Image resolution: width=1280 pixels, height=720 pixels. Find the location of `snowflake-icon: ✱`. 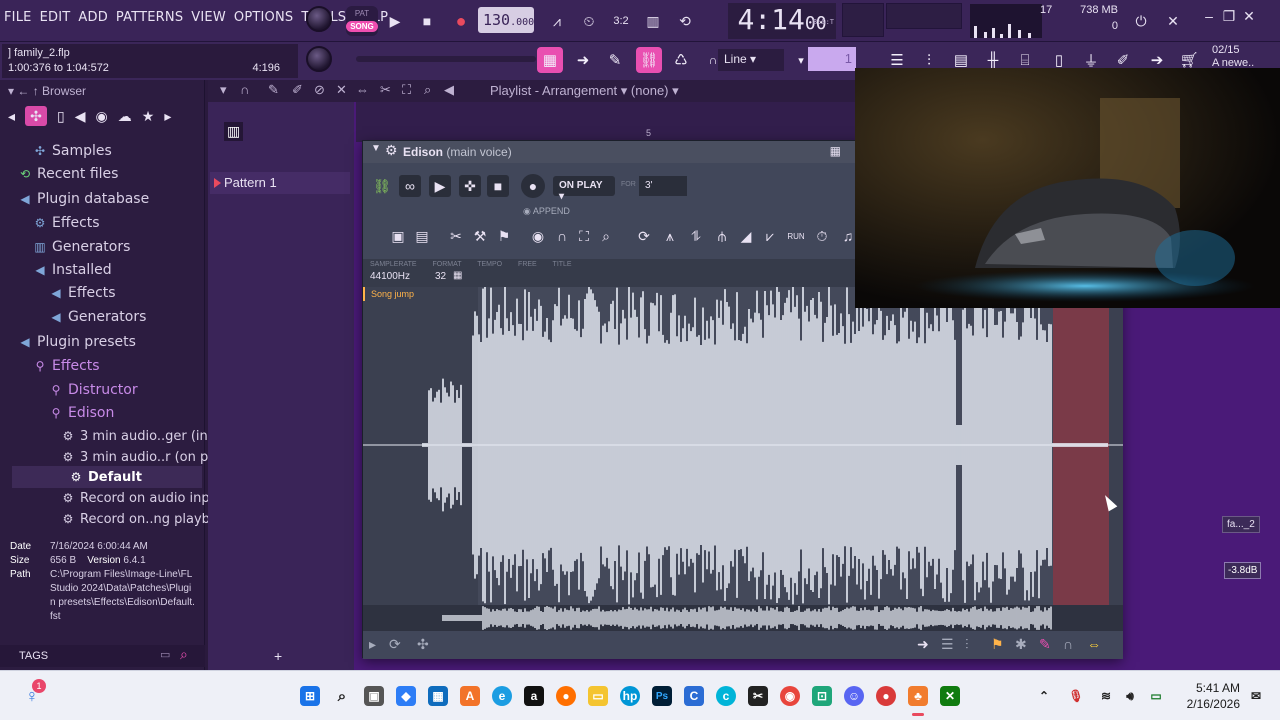

snowflake-icon: ✱ is located at coordinates (1021, 644).